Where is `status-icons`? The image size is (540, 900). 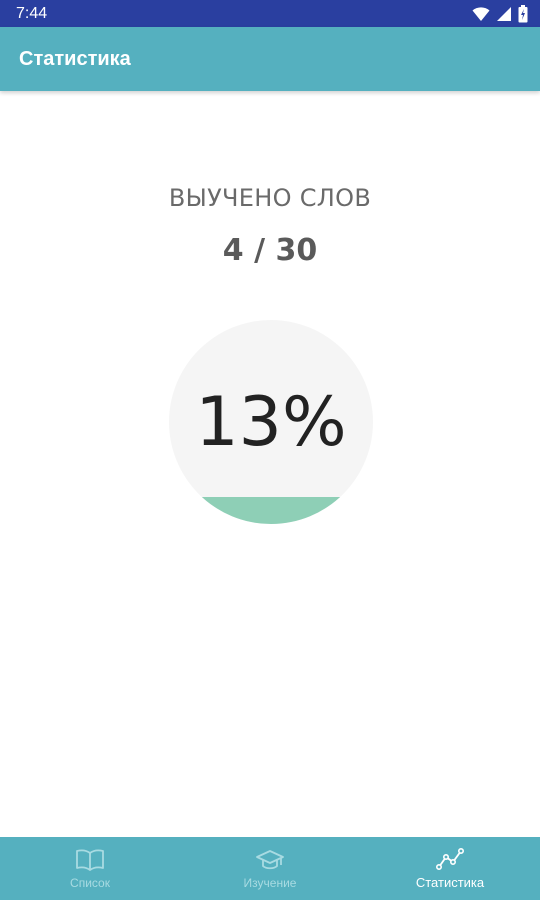 status-icons is located at coordinates (500, 13).